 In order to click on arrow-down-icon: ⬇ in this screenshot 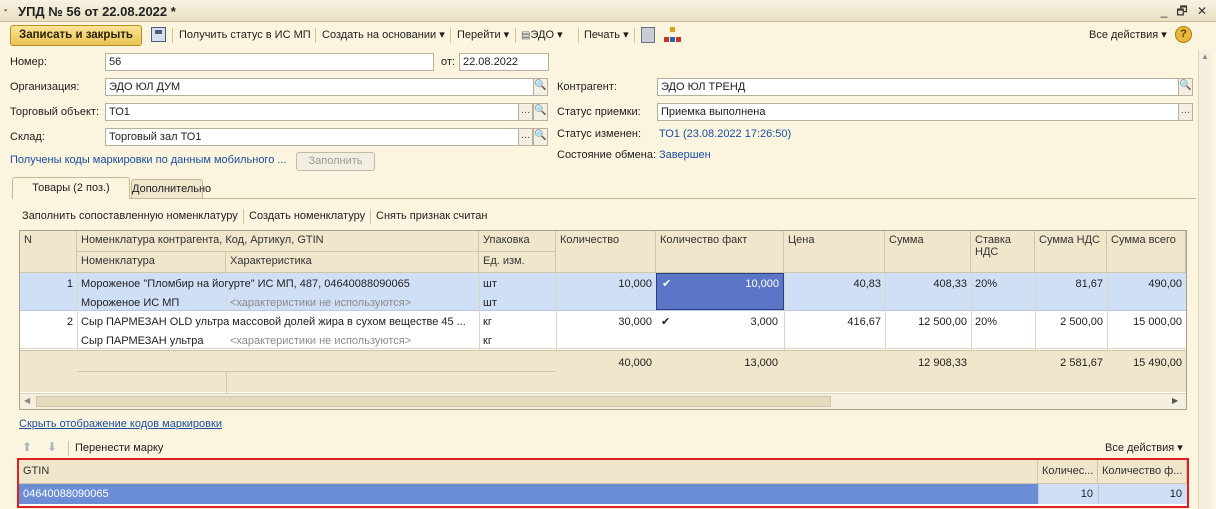, I will do `click(52, 447)`.